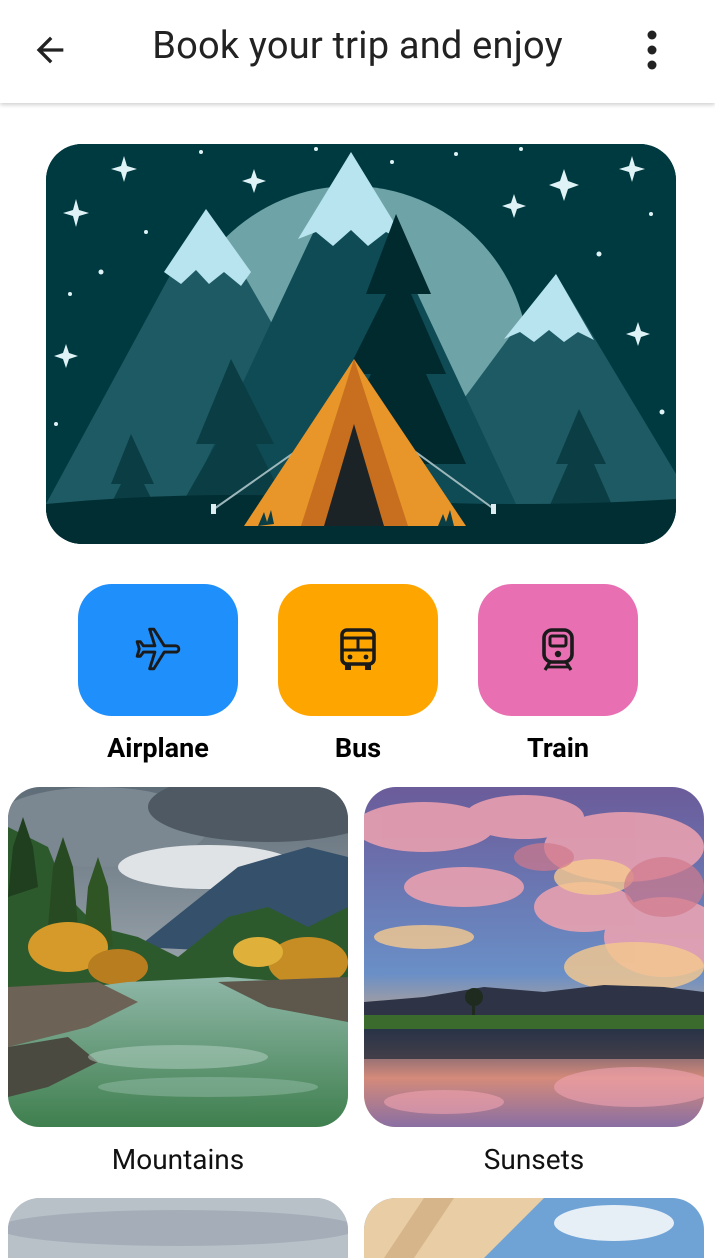 This screenshot has width=715, height=1258. Describe the element at coordinates (534, 957) in the screenshot. I see `sunsets-image` at that location.